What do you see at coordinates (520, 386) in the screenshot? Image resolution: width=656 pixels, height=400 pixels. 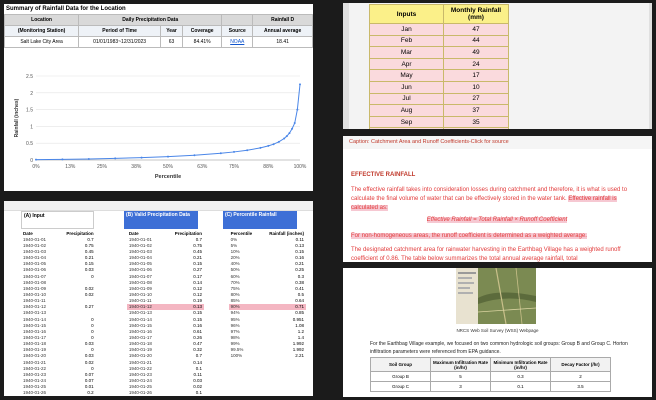 I see `soil-cell: 0.1` at bounding box center [520, 386].